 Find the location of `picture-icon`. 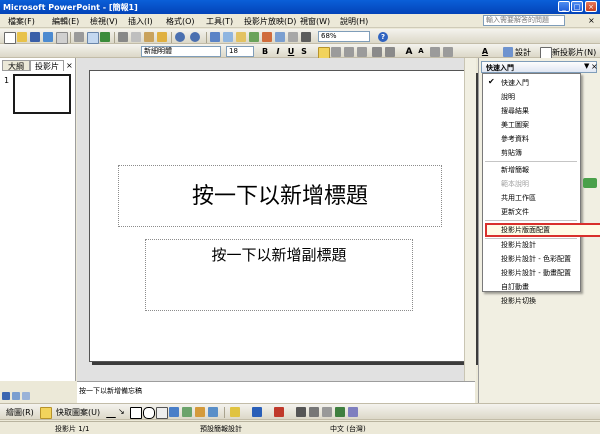

picture-icon is located at coordinates (213, 412).